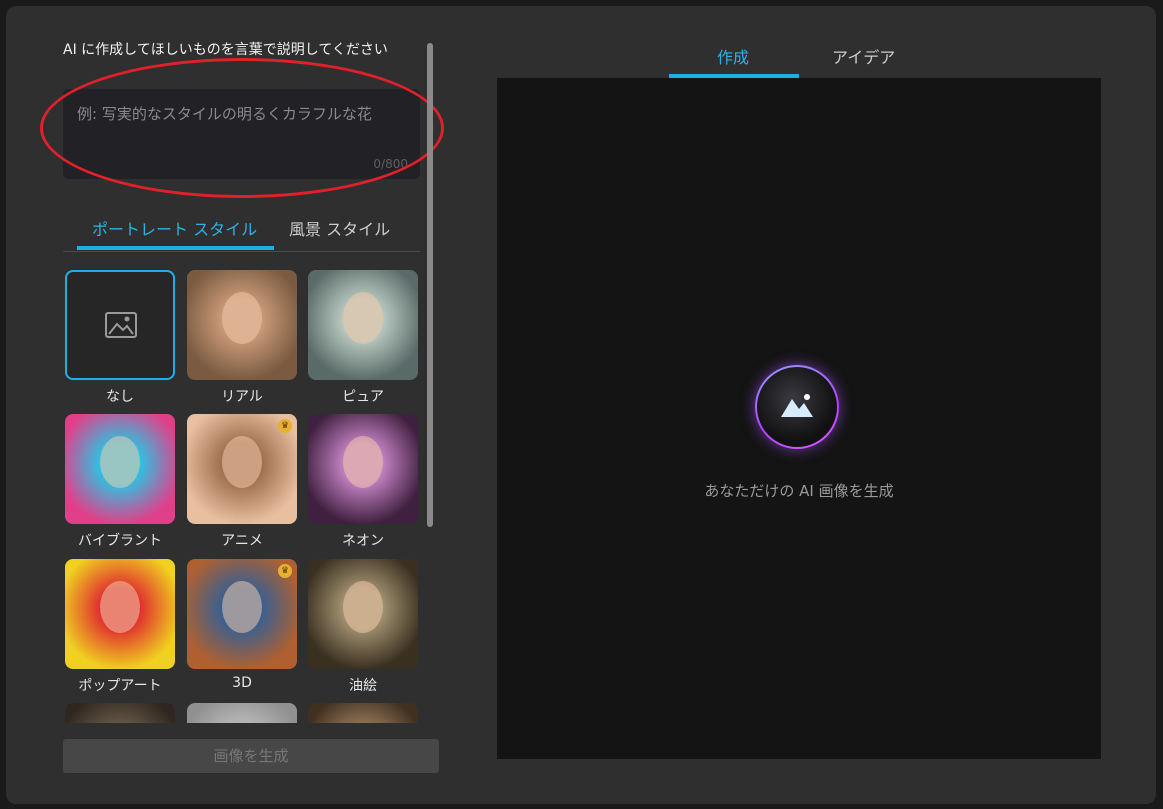 This screenshot has height=809, width=1163. I want to click on style-label: ポップアート, so click(120, 686).